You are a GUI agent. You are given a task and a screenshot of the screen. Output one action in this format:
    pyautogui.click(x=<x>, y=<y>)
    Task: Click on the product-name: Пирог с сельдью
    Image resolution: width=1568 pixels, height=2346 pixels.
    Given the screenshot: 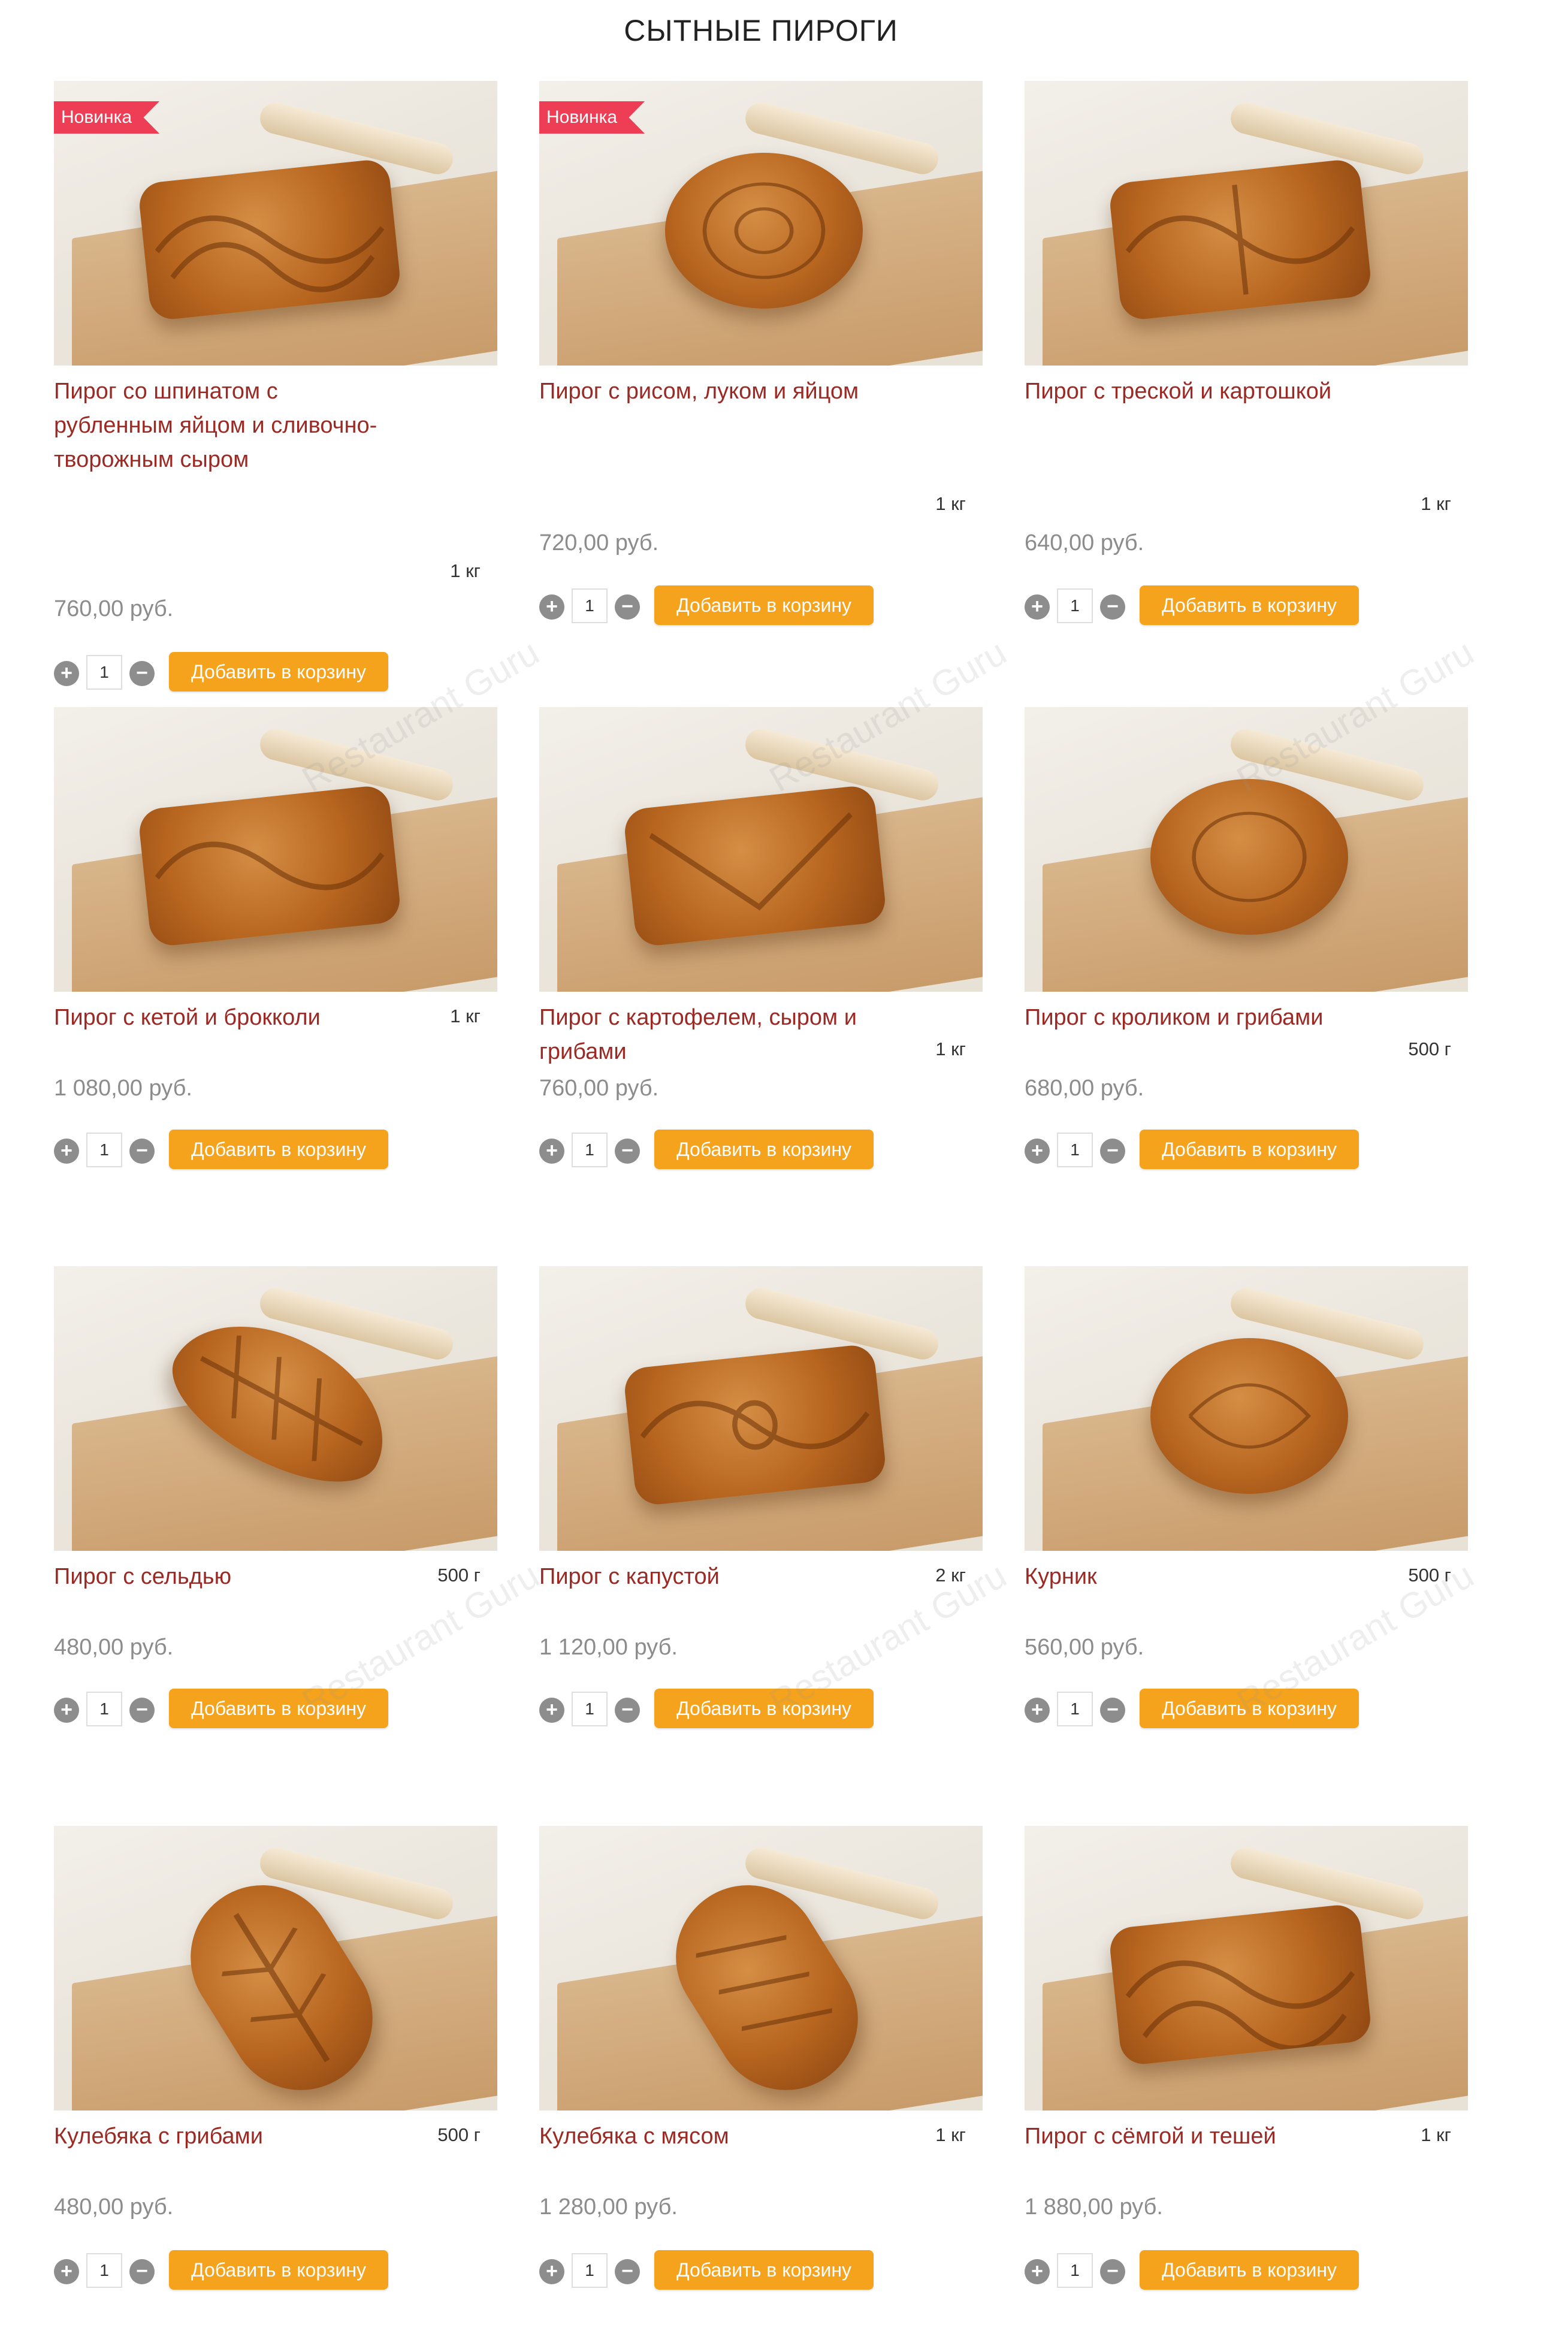 What is the action you would take?
    pyautogui.click(x=221, y=1577)
    